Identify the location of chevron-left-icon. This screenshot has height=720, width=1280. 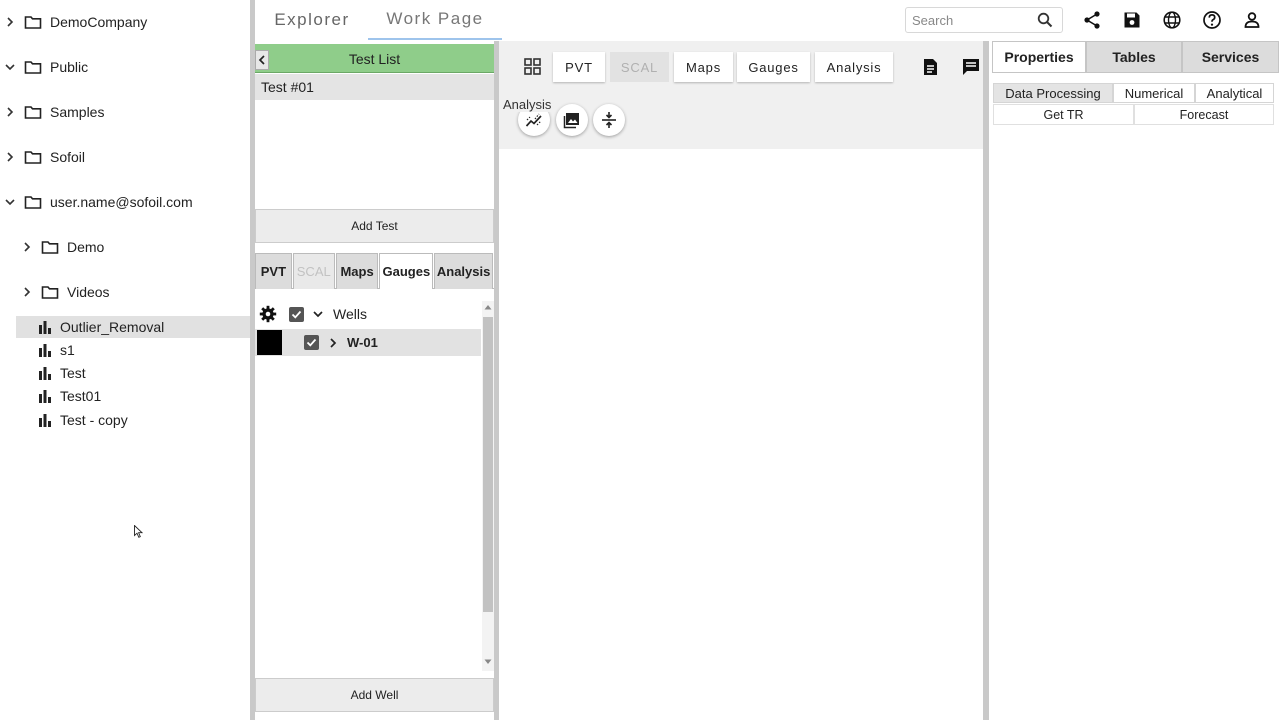
(261, 60).